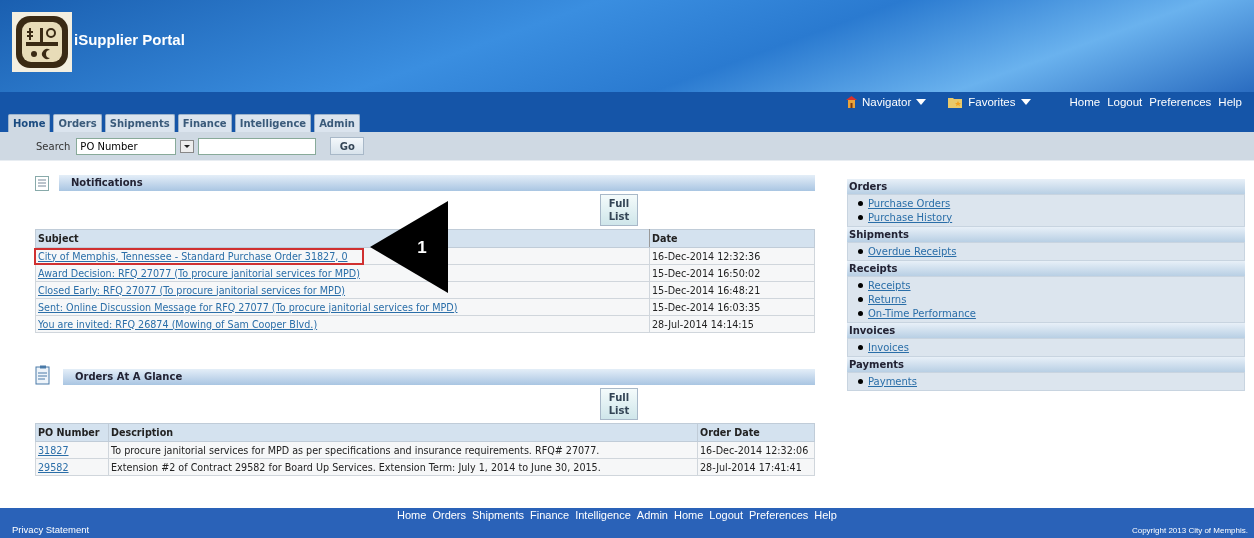  I want to click on sidebar-group-header: Orders, so click(1046, 186).